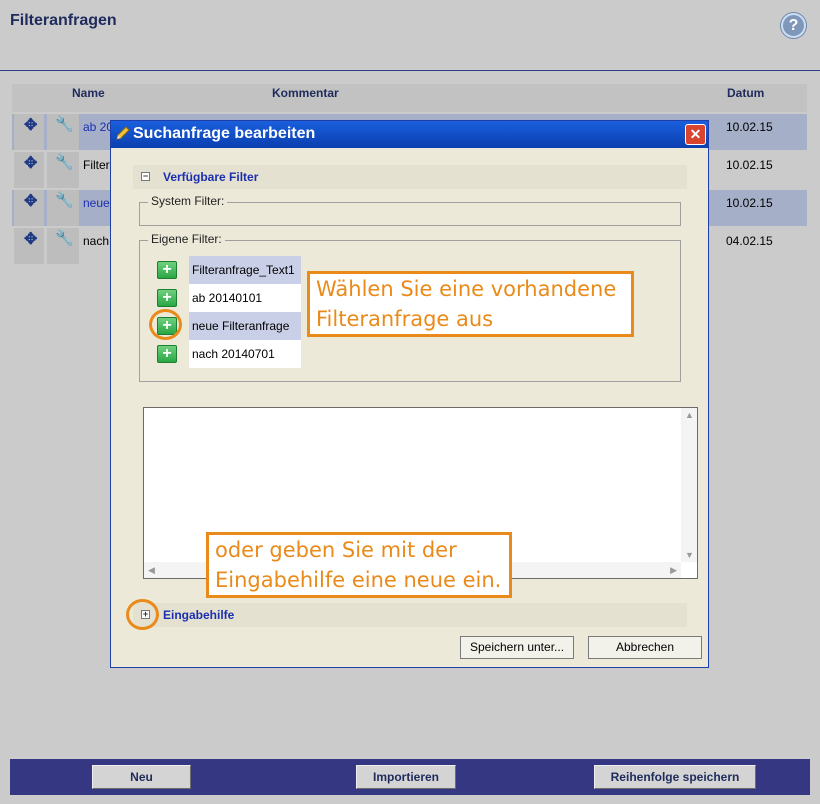 Image resolution: width=820 pixels, height=804 pixels. Describe the element at coordinates (749, 241) in the screenshot. I see `row-date: 04.02.15` at that location.